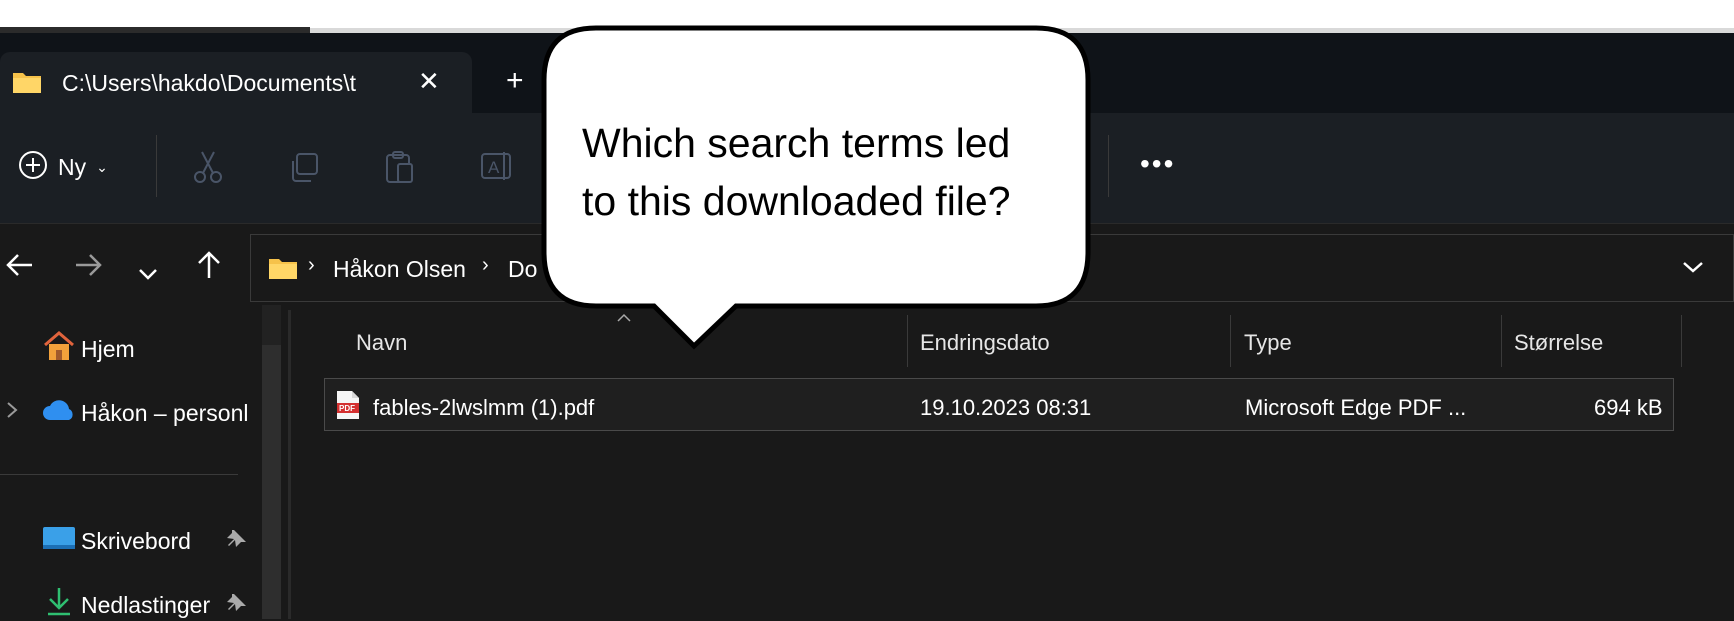 The image size is (1734, 621). What do you see at coordinates (289, 464) in the screenshot?
I see `pane-divider` at bounding box center [289, 464].